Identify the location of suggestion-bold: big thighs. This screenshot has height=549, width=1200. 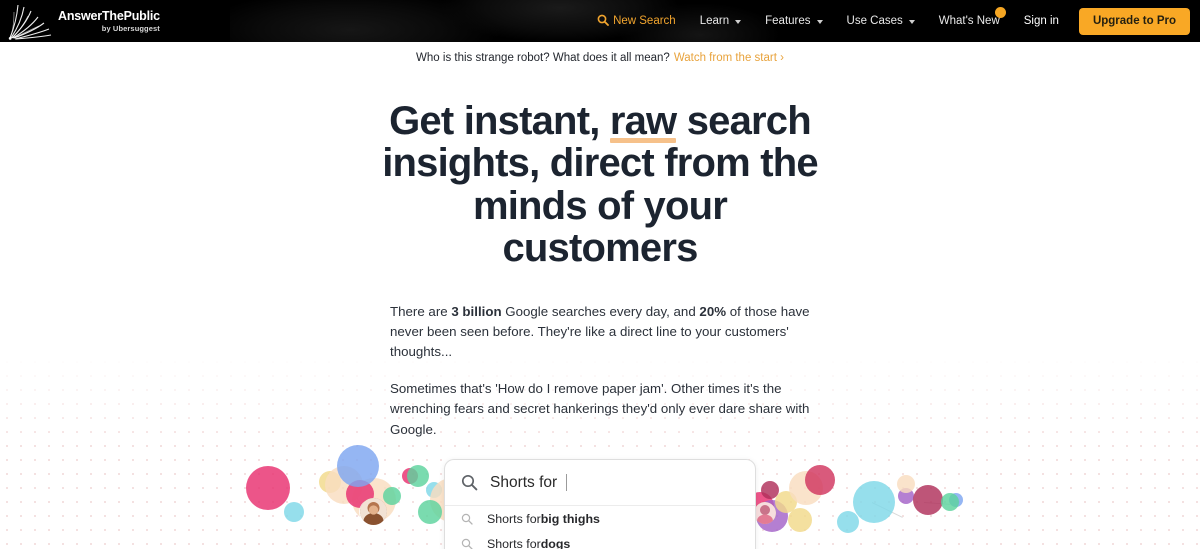
(570, 518).